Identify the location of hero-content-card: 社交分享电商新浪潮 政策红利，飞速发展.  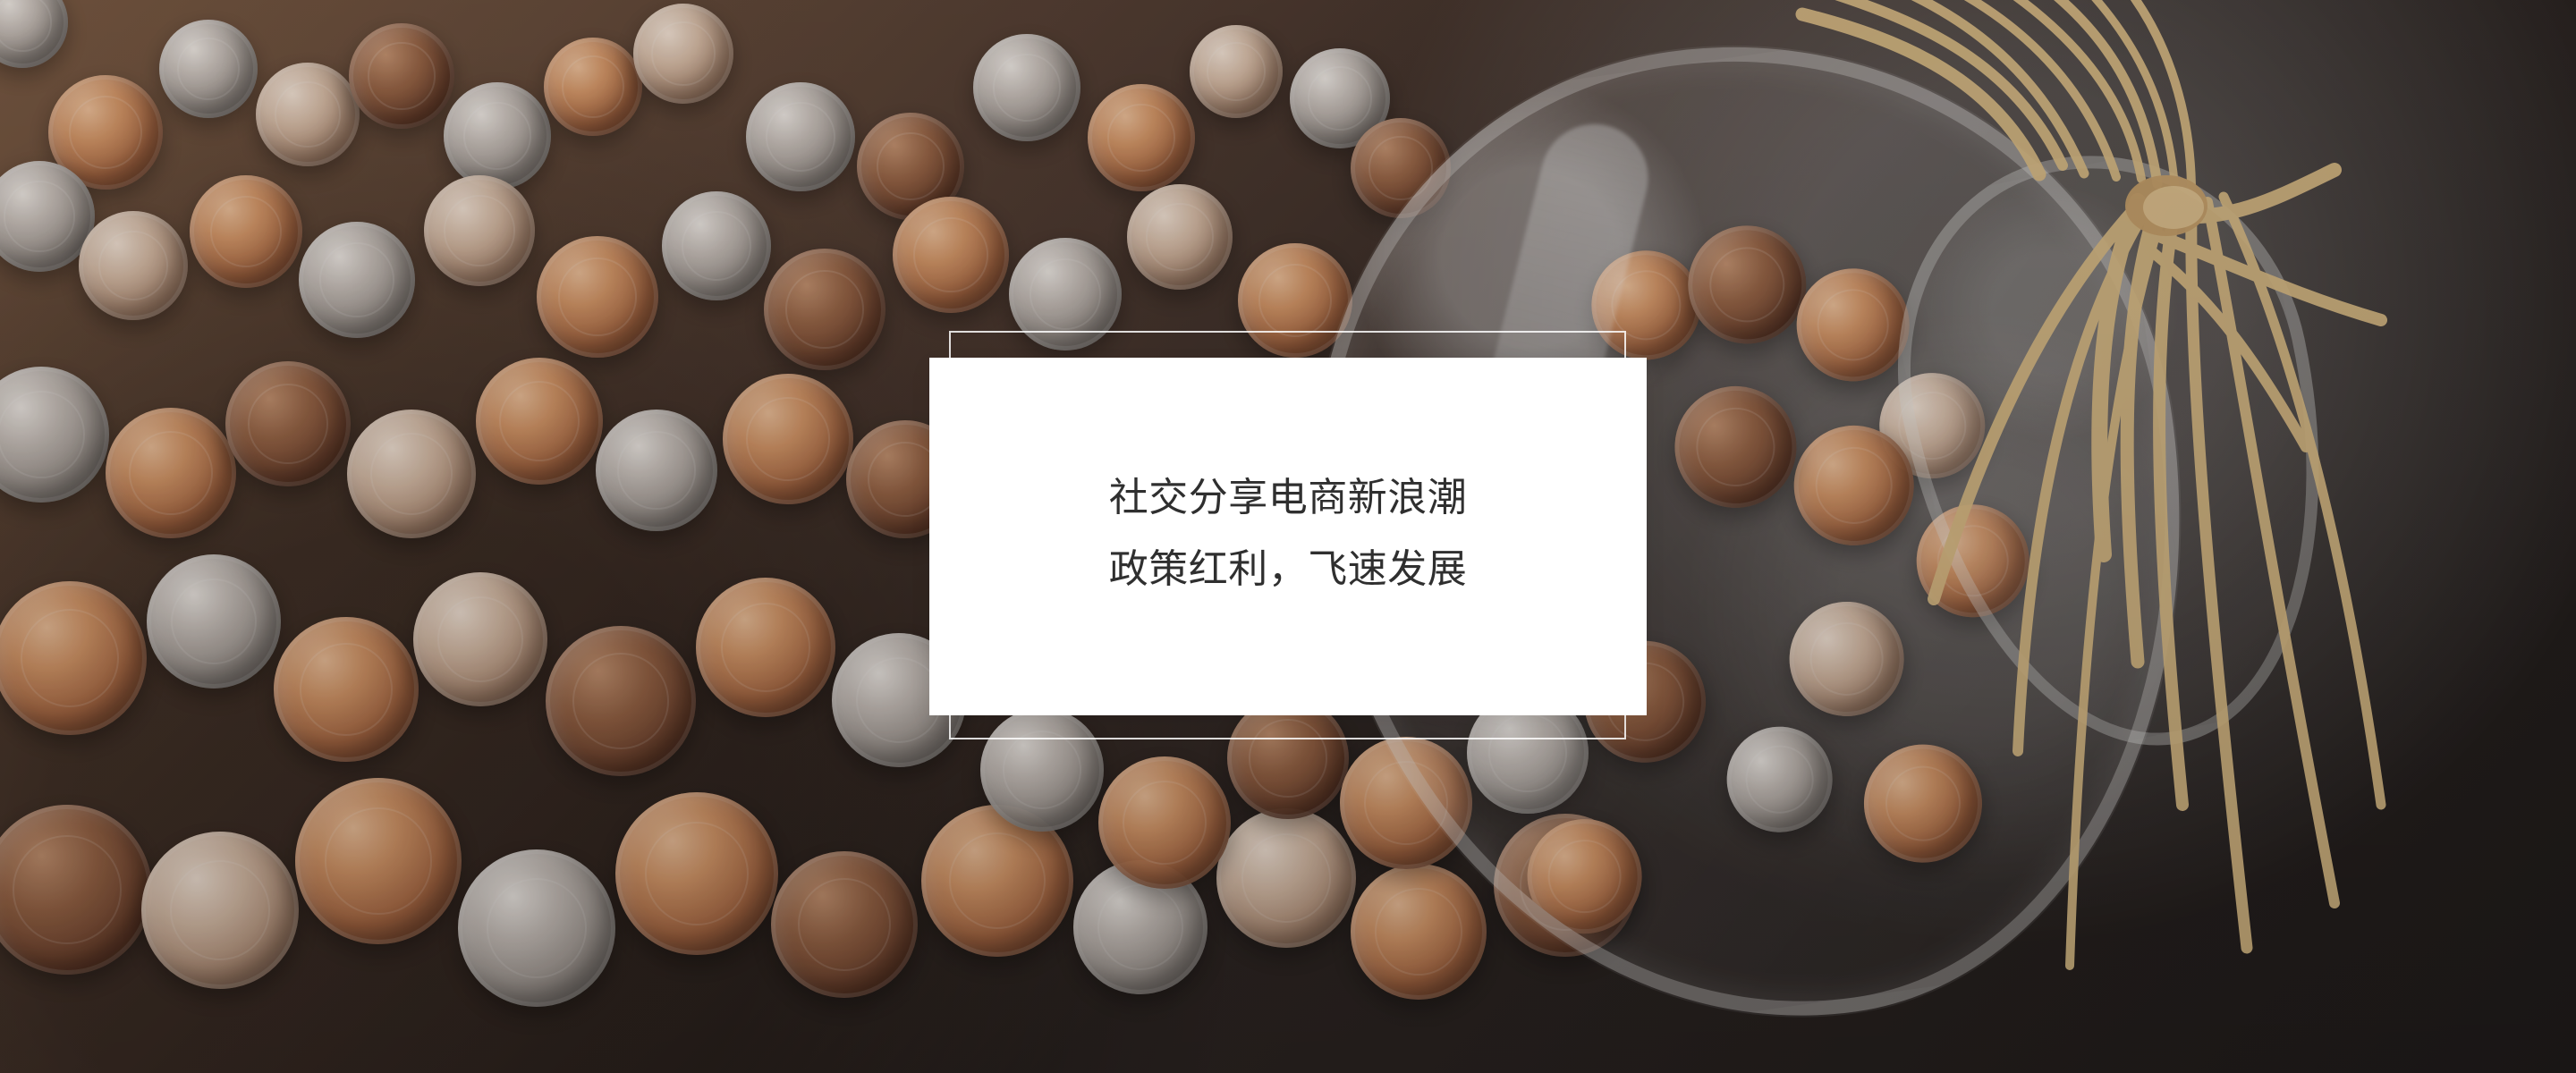
(1288, 536).